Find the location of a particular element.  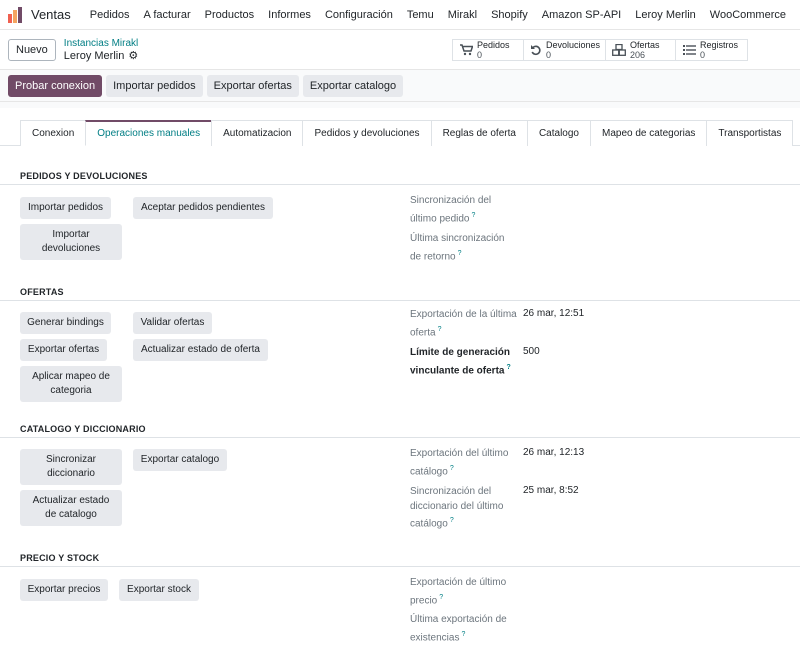

field-sync-retorno: Última sincronización de retorno? is located at coordinates (464, 248).